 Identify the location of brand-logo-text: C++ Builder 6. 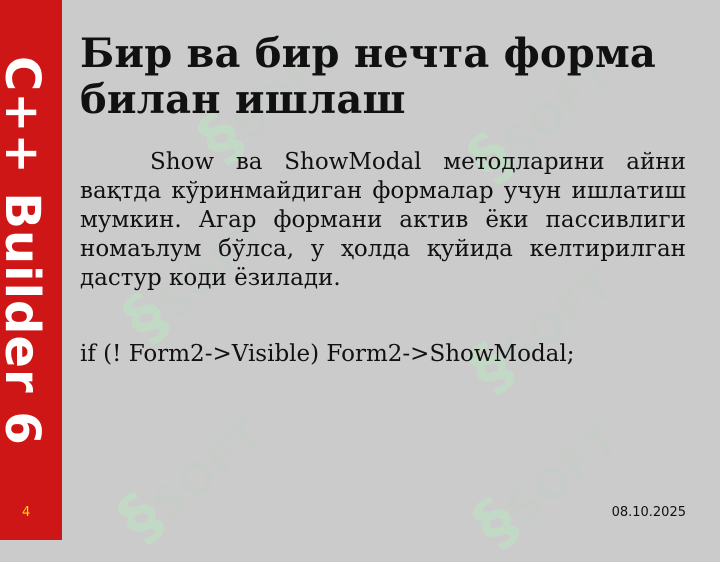
(25, 251).